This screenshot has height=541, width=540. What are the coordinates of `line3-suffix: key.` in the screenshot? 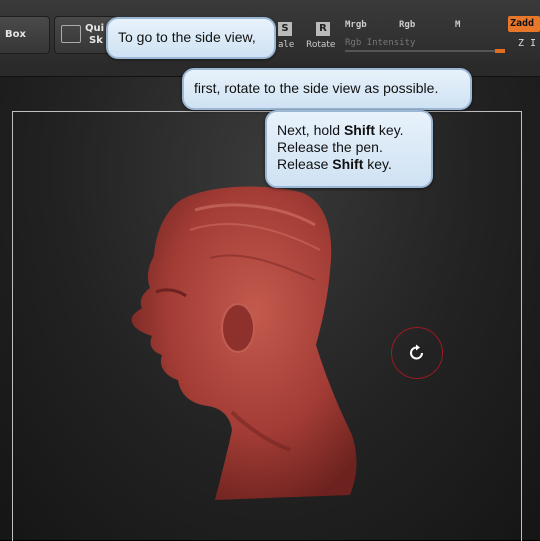 It's located at (377, 164).